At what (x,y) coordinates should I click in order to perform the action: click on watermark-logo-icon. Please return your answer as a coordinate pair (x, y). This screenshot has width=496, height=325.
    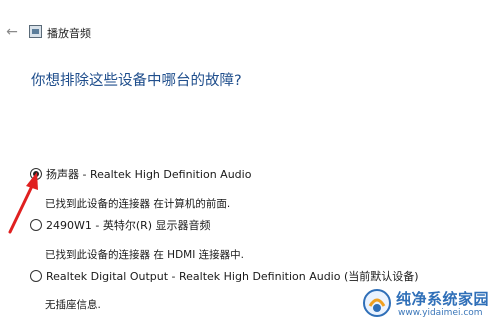
    Looking at the image, I should click on (377, 303).